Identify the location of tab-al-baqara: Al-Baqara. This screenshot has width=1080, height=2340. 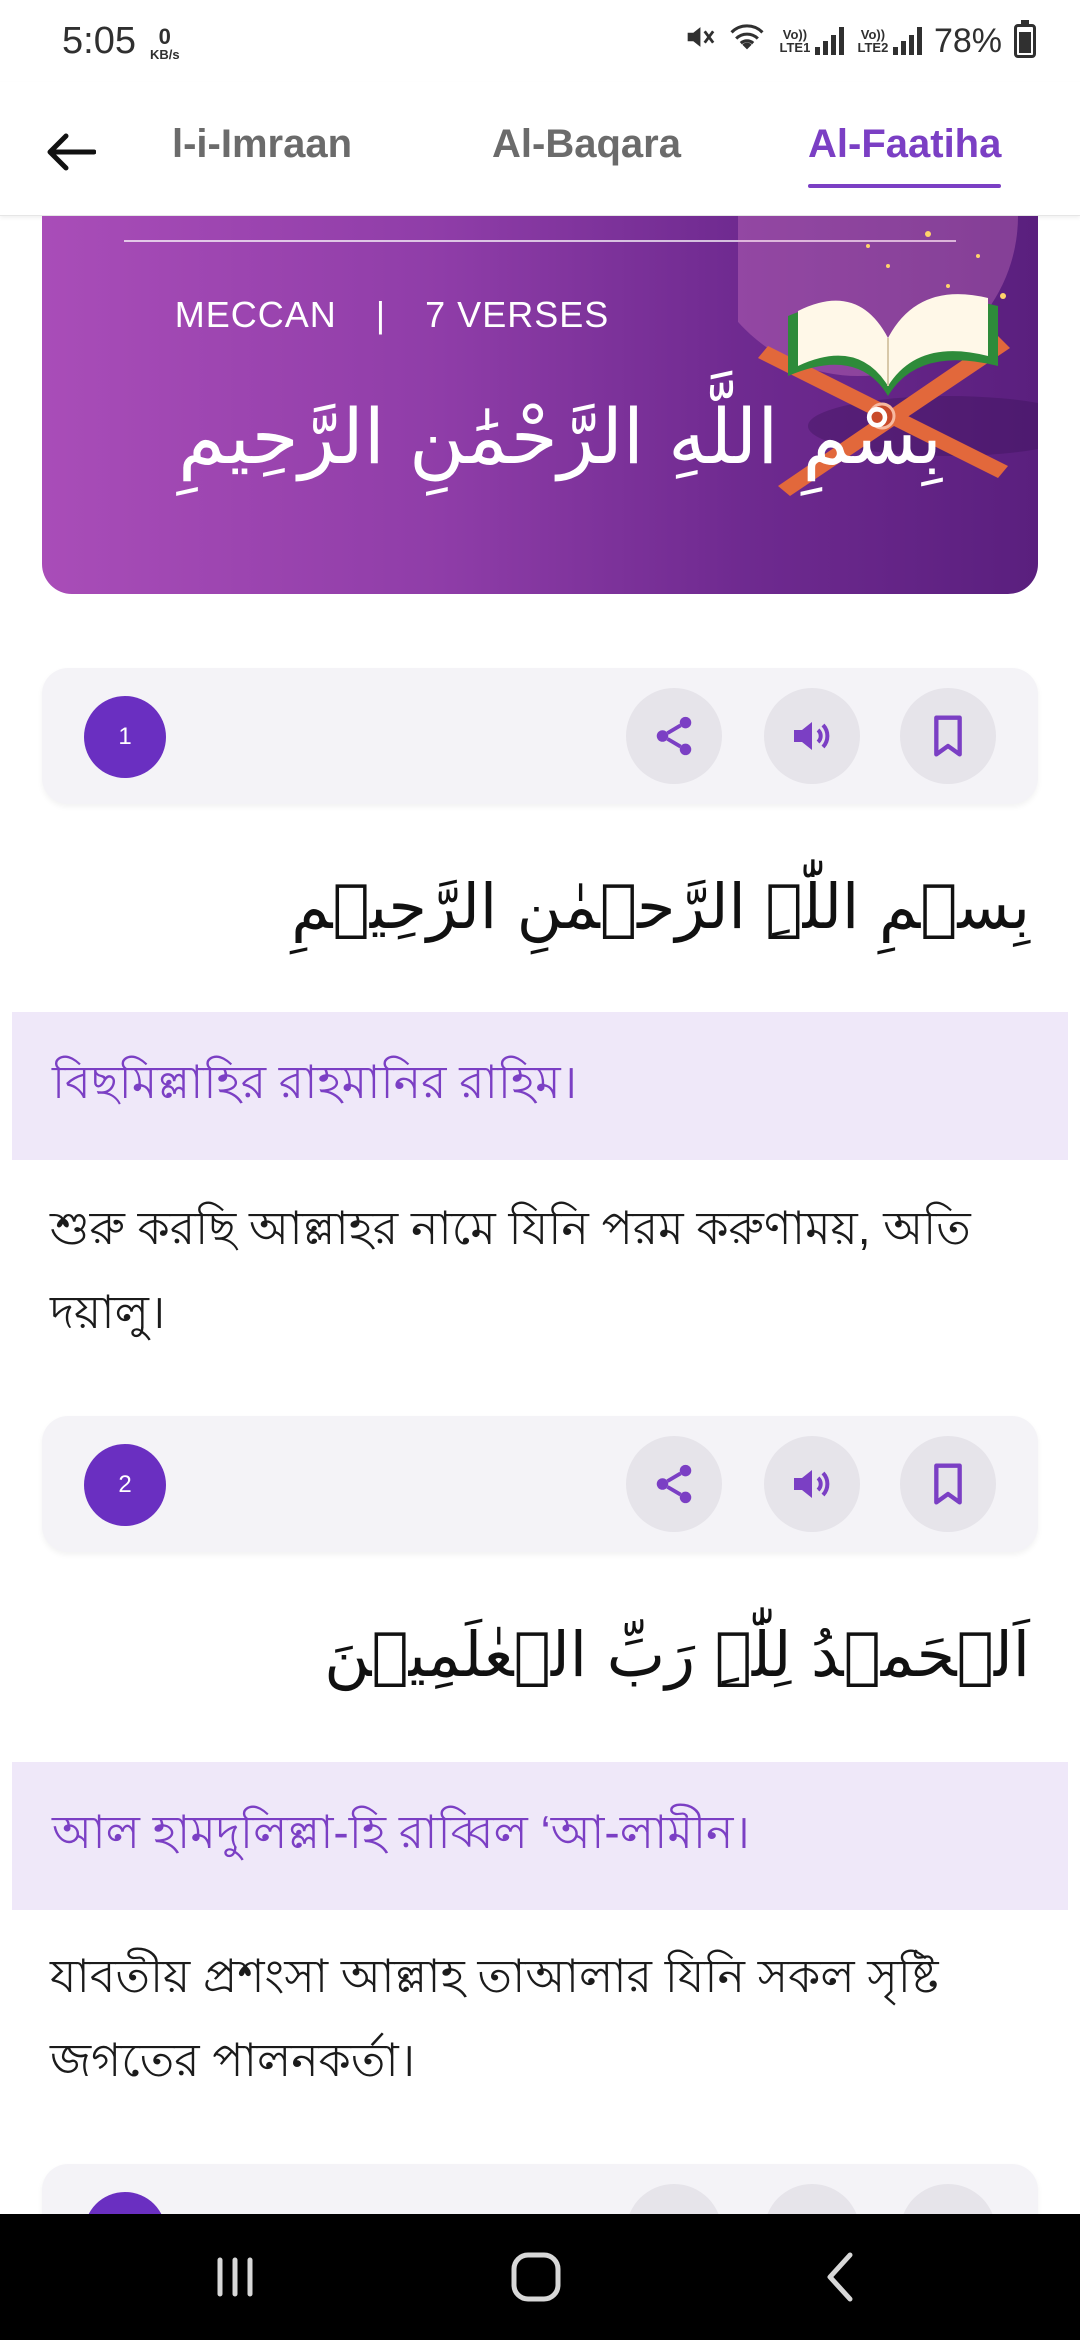
(586, 144).